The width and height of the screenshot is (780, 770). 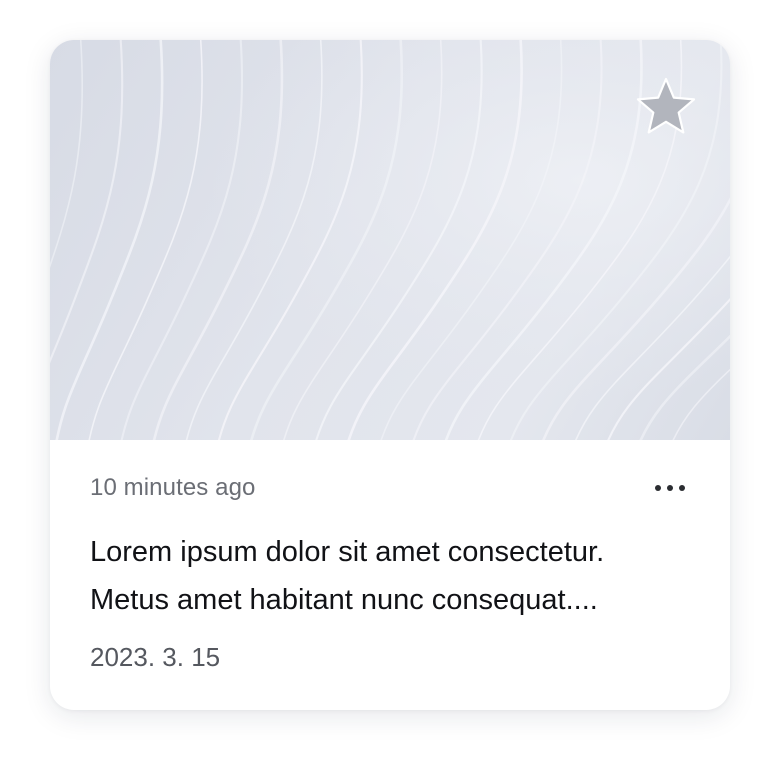 I want to click on favorite-button, so click(x=666, y=106).